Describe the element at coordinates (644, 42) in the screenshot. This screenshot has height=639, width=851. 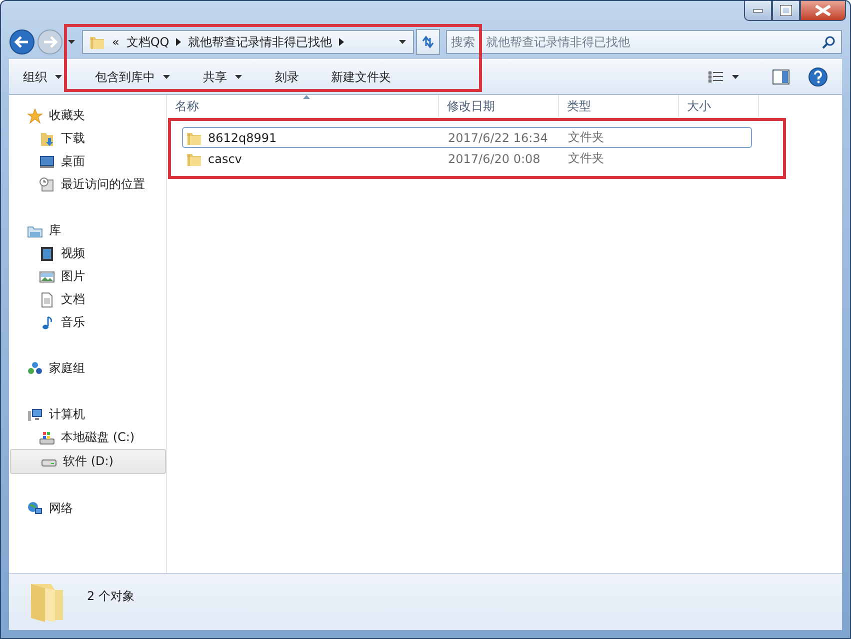
I see `search-field: 搜索 就他帮查记录情非得已找他` at that location.